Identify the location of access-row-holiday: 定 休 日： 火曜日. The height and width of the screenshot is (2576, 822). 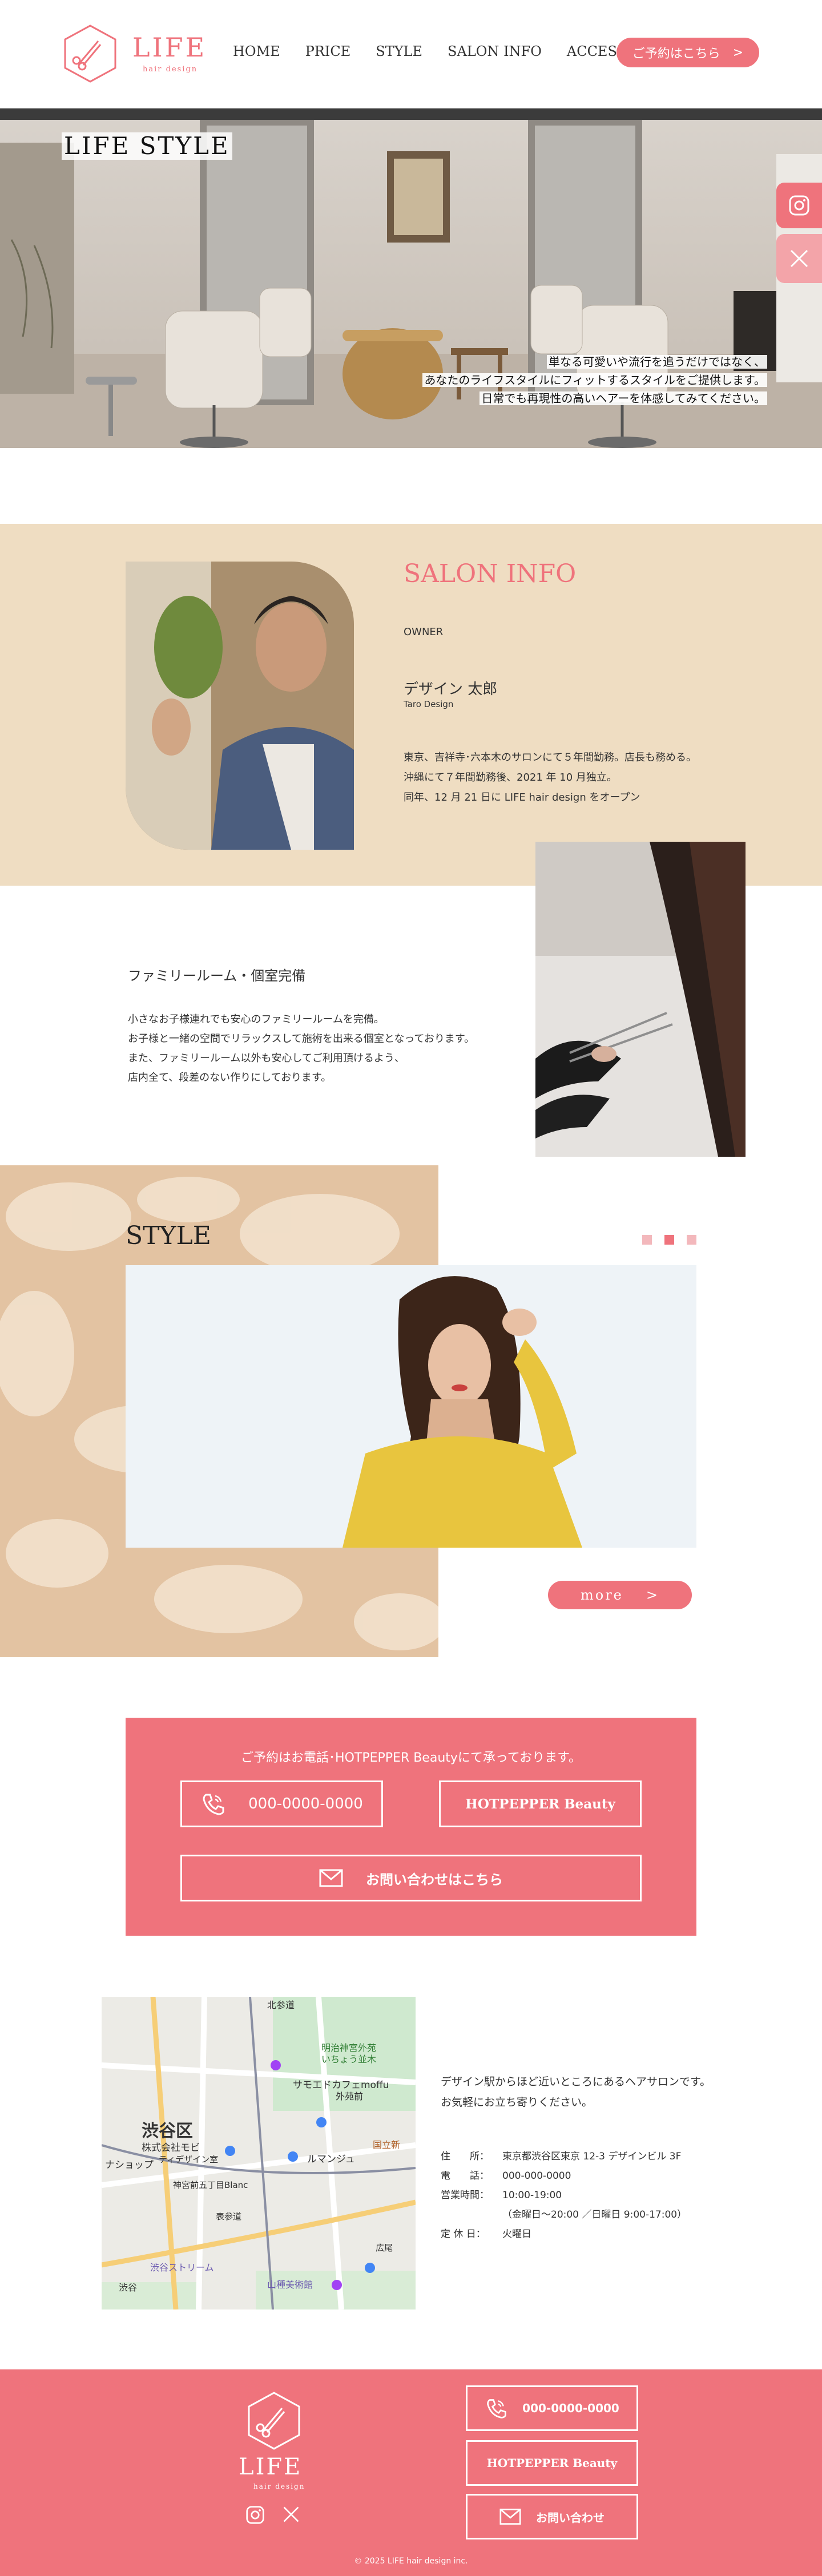
(564, 2234).